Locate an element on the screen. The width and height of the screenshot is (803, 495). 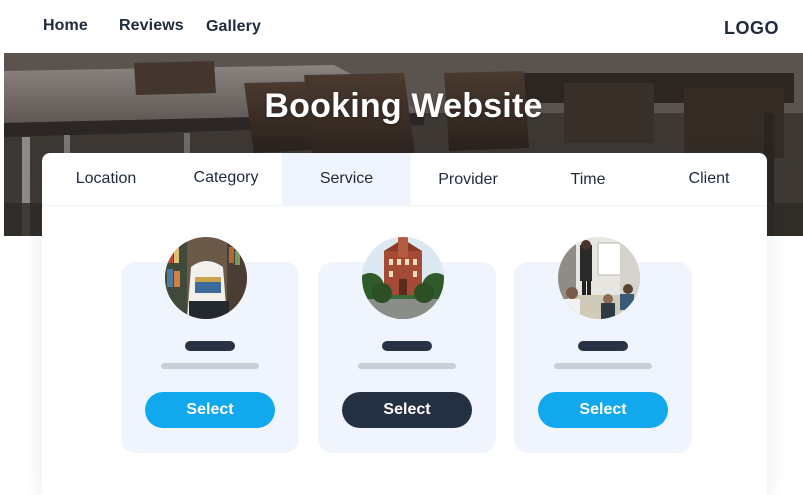
tab-service: Service is located at coordinates (346, 179).